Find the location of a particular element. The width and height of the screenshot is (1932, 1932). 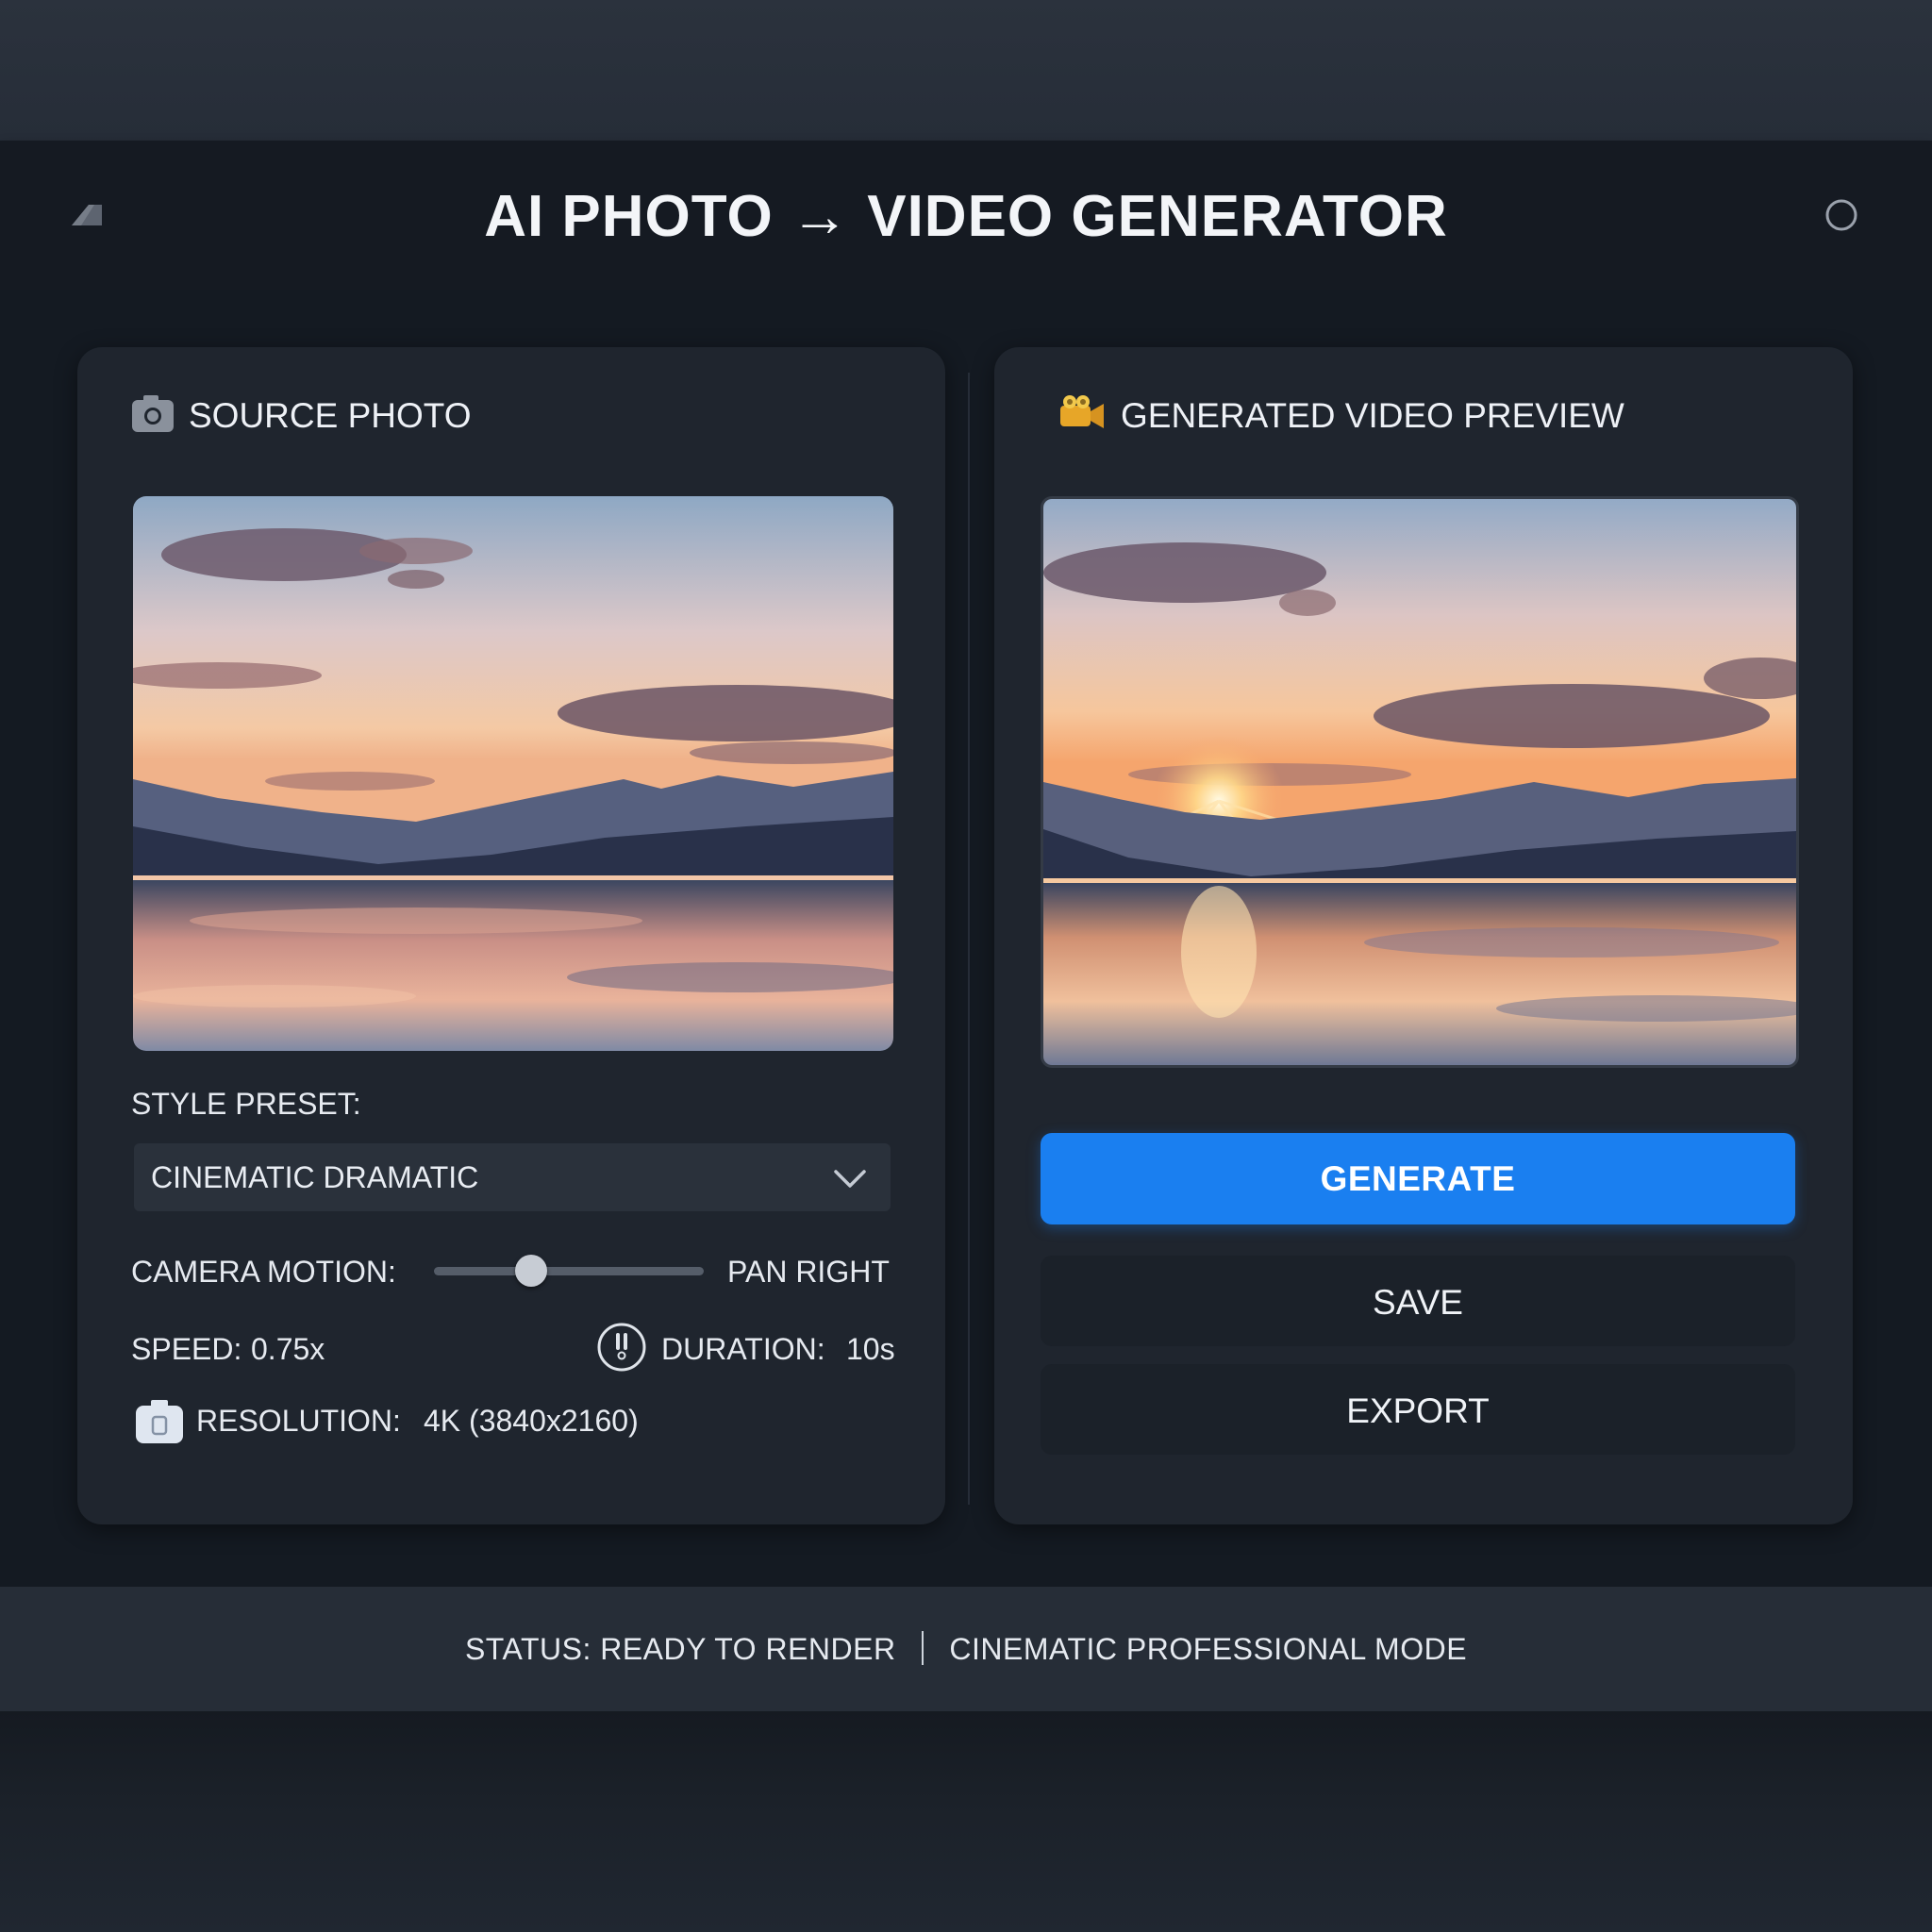

style-preset-dropdown: CINEMATIC DRAMATIC is located at coordinates (512, 1177).